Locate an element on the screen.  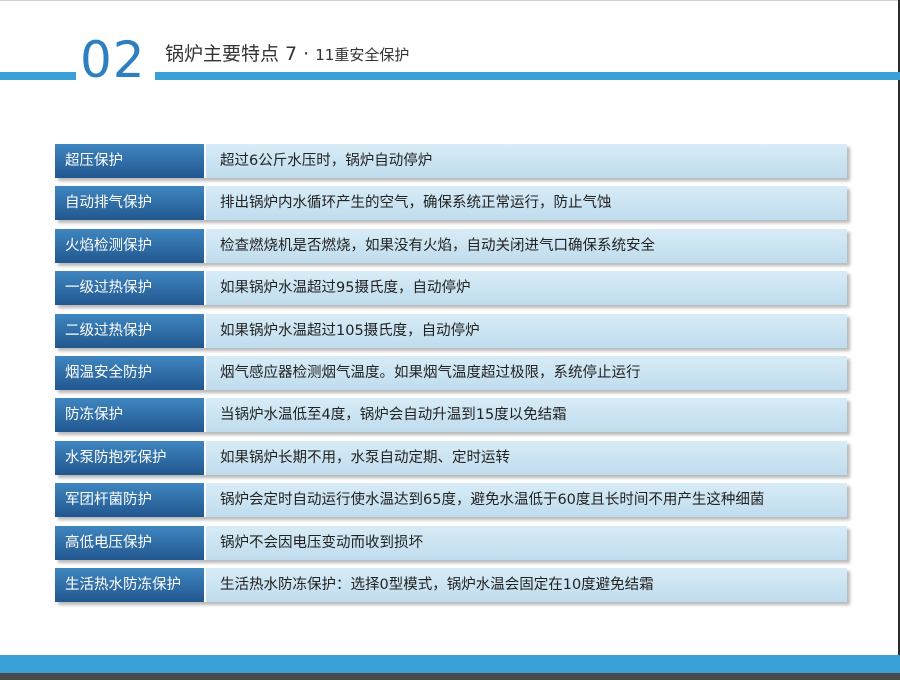
header-accent-bar-left is located at coordinates (38, 76).